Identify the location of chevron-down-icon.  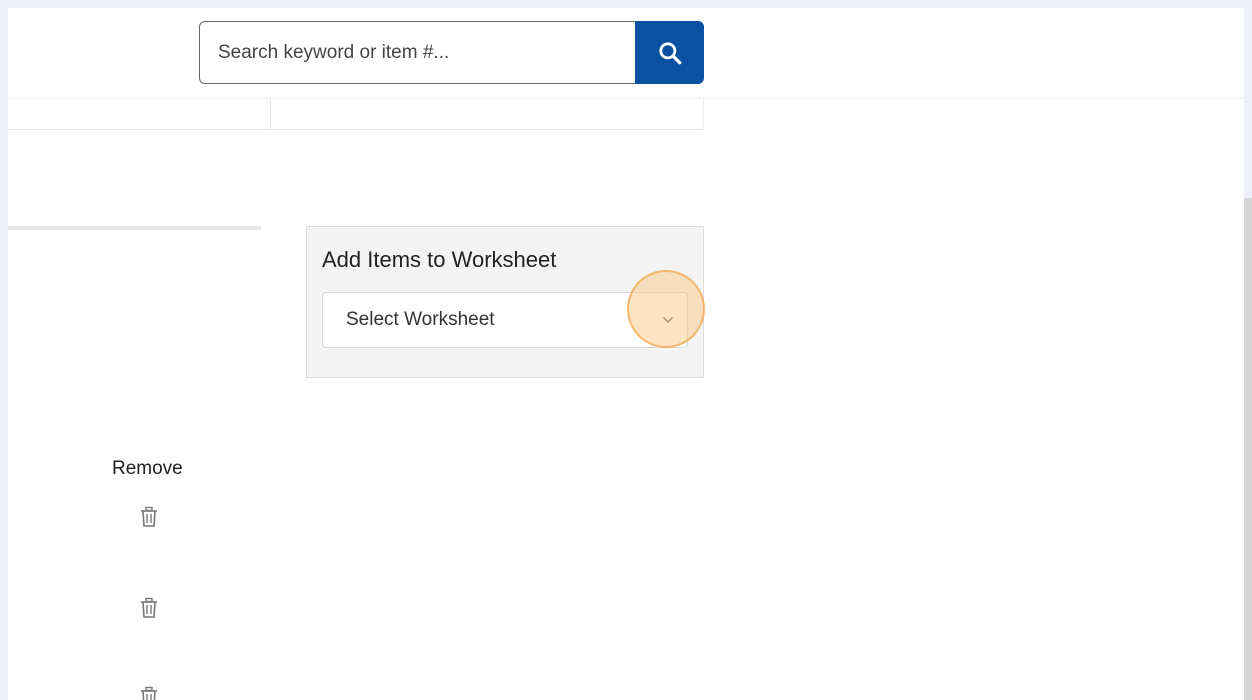
(668, 320).